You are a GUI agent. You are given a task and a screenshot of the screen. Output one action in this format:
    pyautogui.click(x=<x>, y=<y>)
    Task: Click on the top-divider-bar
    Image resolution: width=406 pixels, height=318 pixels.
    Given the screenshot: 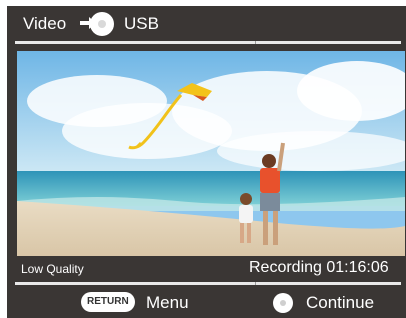 What is the action you would take?
    pyautogui.click(x=208, y=42)
    